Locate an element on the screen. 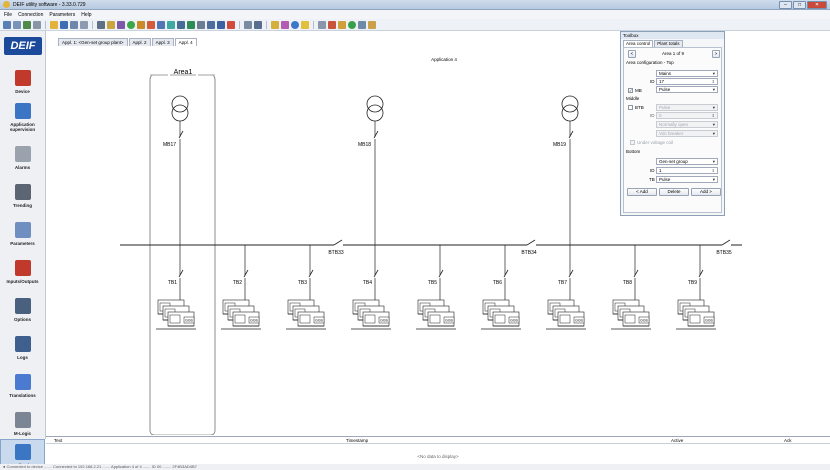  record-icon is located at coordinates (332, 24).